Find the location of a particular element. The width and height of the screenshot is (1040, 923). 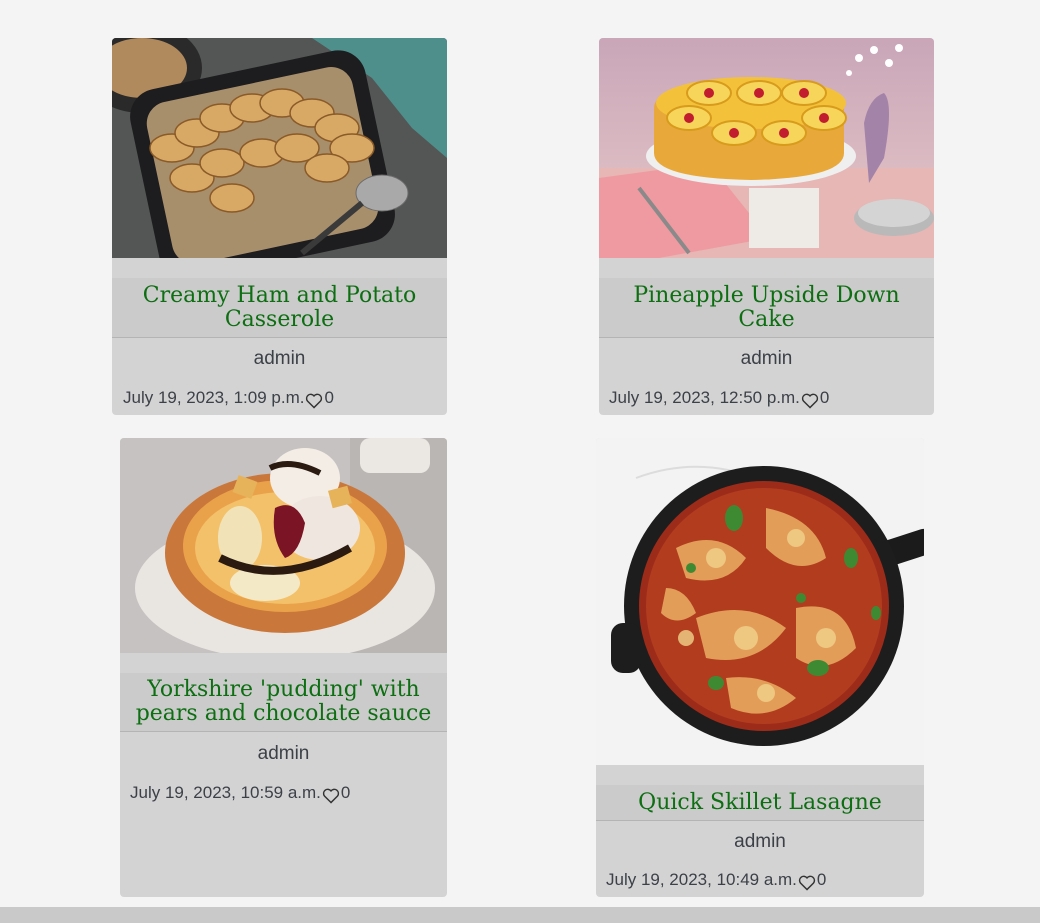

post-title: Creamy Ham and Potato Casserole is located at coordinates (279, 307).